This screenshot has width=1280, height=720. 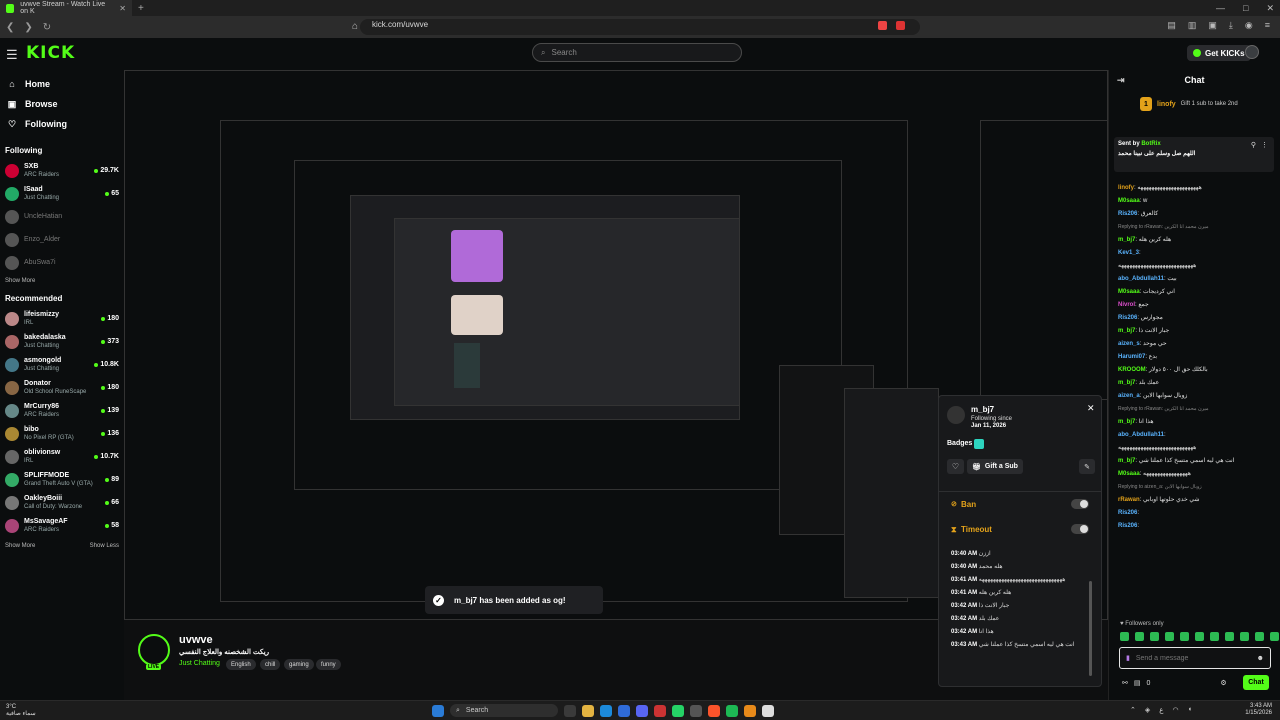 I want to click on edge-icon, so click(x=606, y=710).